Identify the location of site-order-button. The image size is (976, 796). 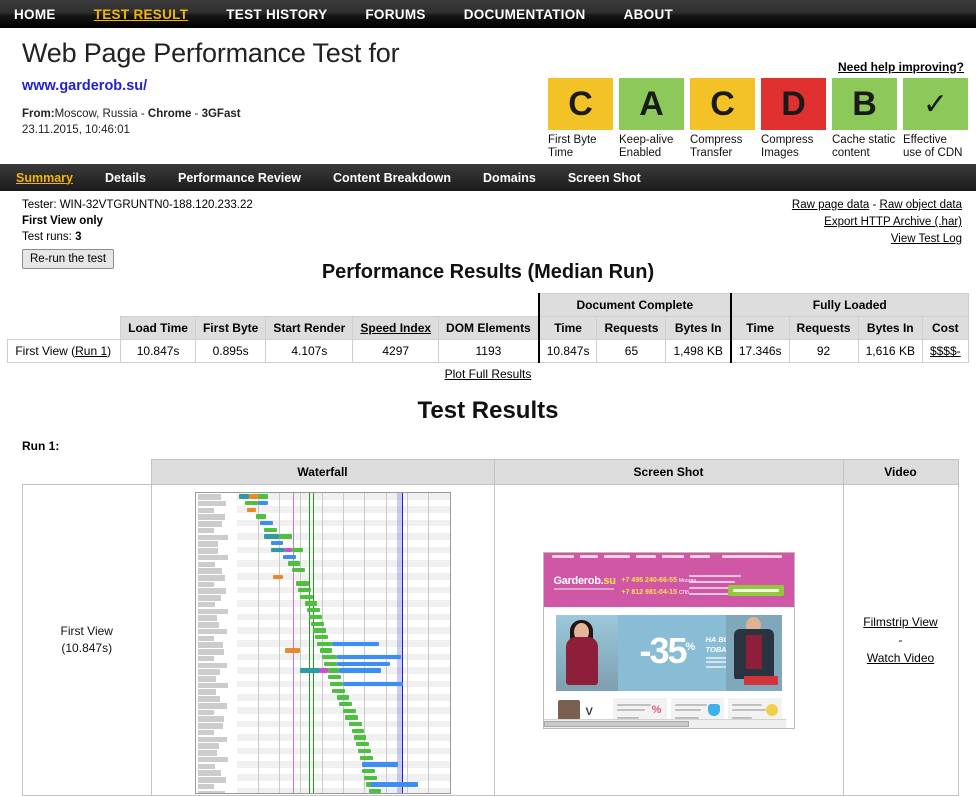
(755, 590).